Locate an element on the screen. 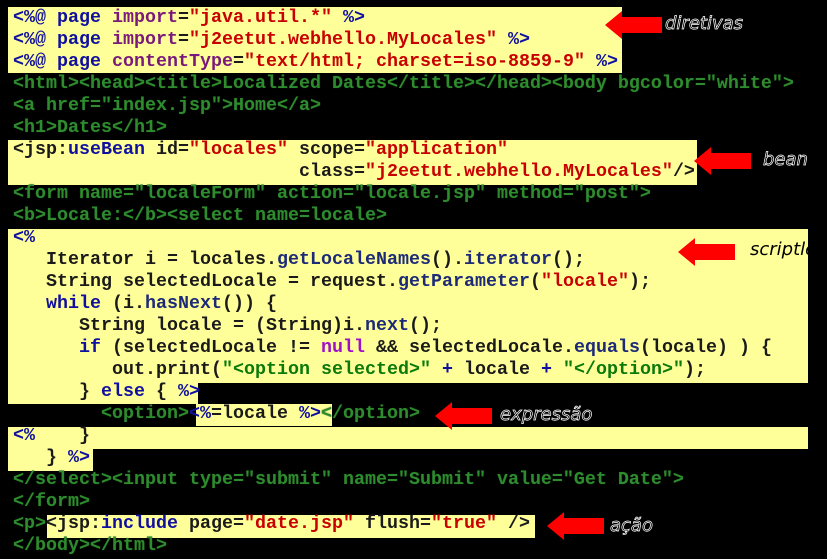 This screenshot has width=827, height=559. code-line: <% } is located at coordinates (403, 436).